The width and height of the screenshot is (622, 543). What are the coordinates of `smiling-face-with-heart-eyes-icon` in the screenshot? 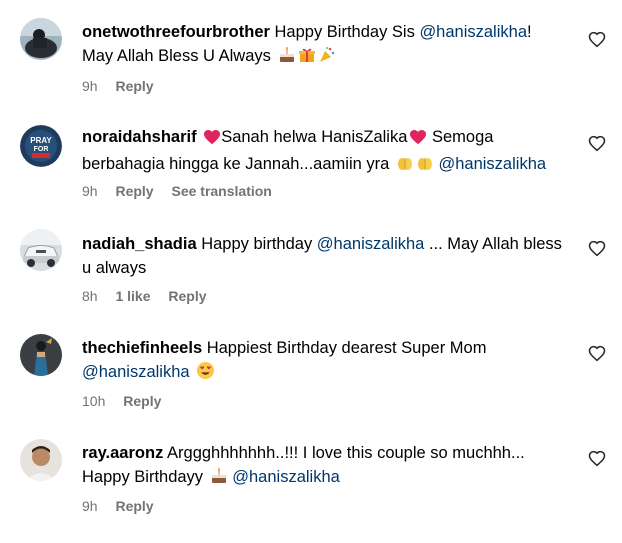 It's located at (205, 374).